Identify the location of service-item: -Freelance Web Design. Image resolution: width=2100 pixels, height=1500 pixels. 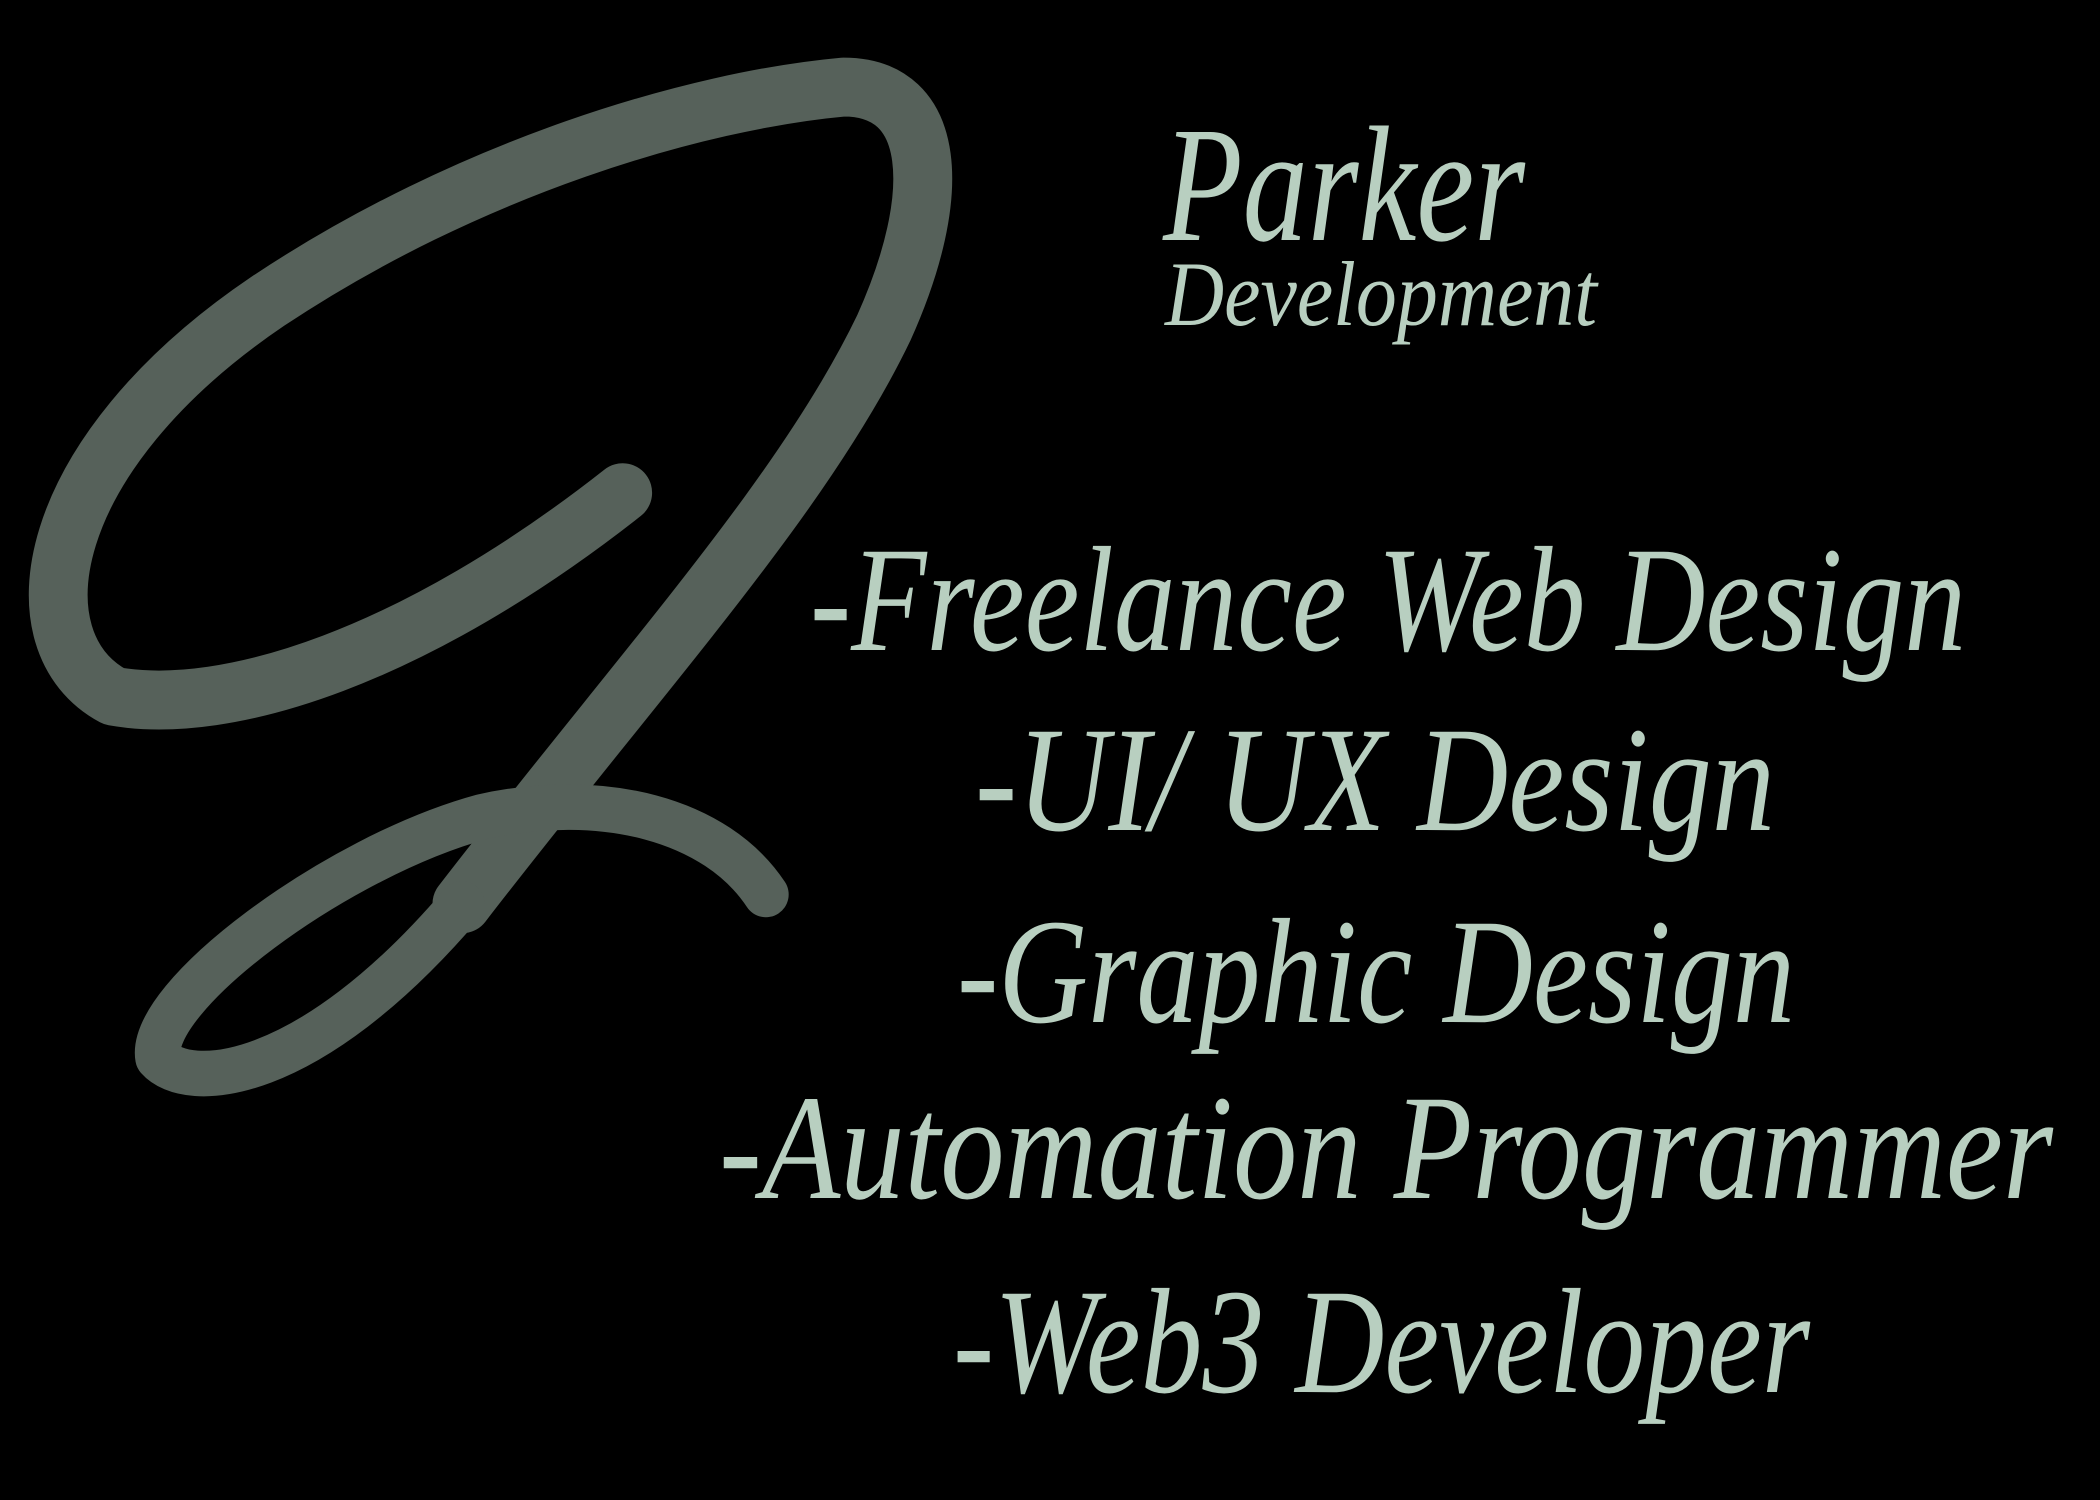
(1388, 600).